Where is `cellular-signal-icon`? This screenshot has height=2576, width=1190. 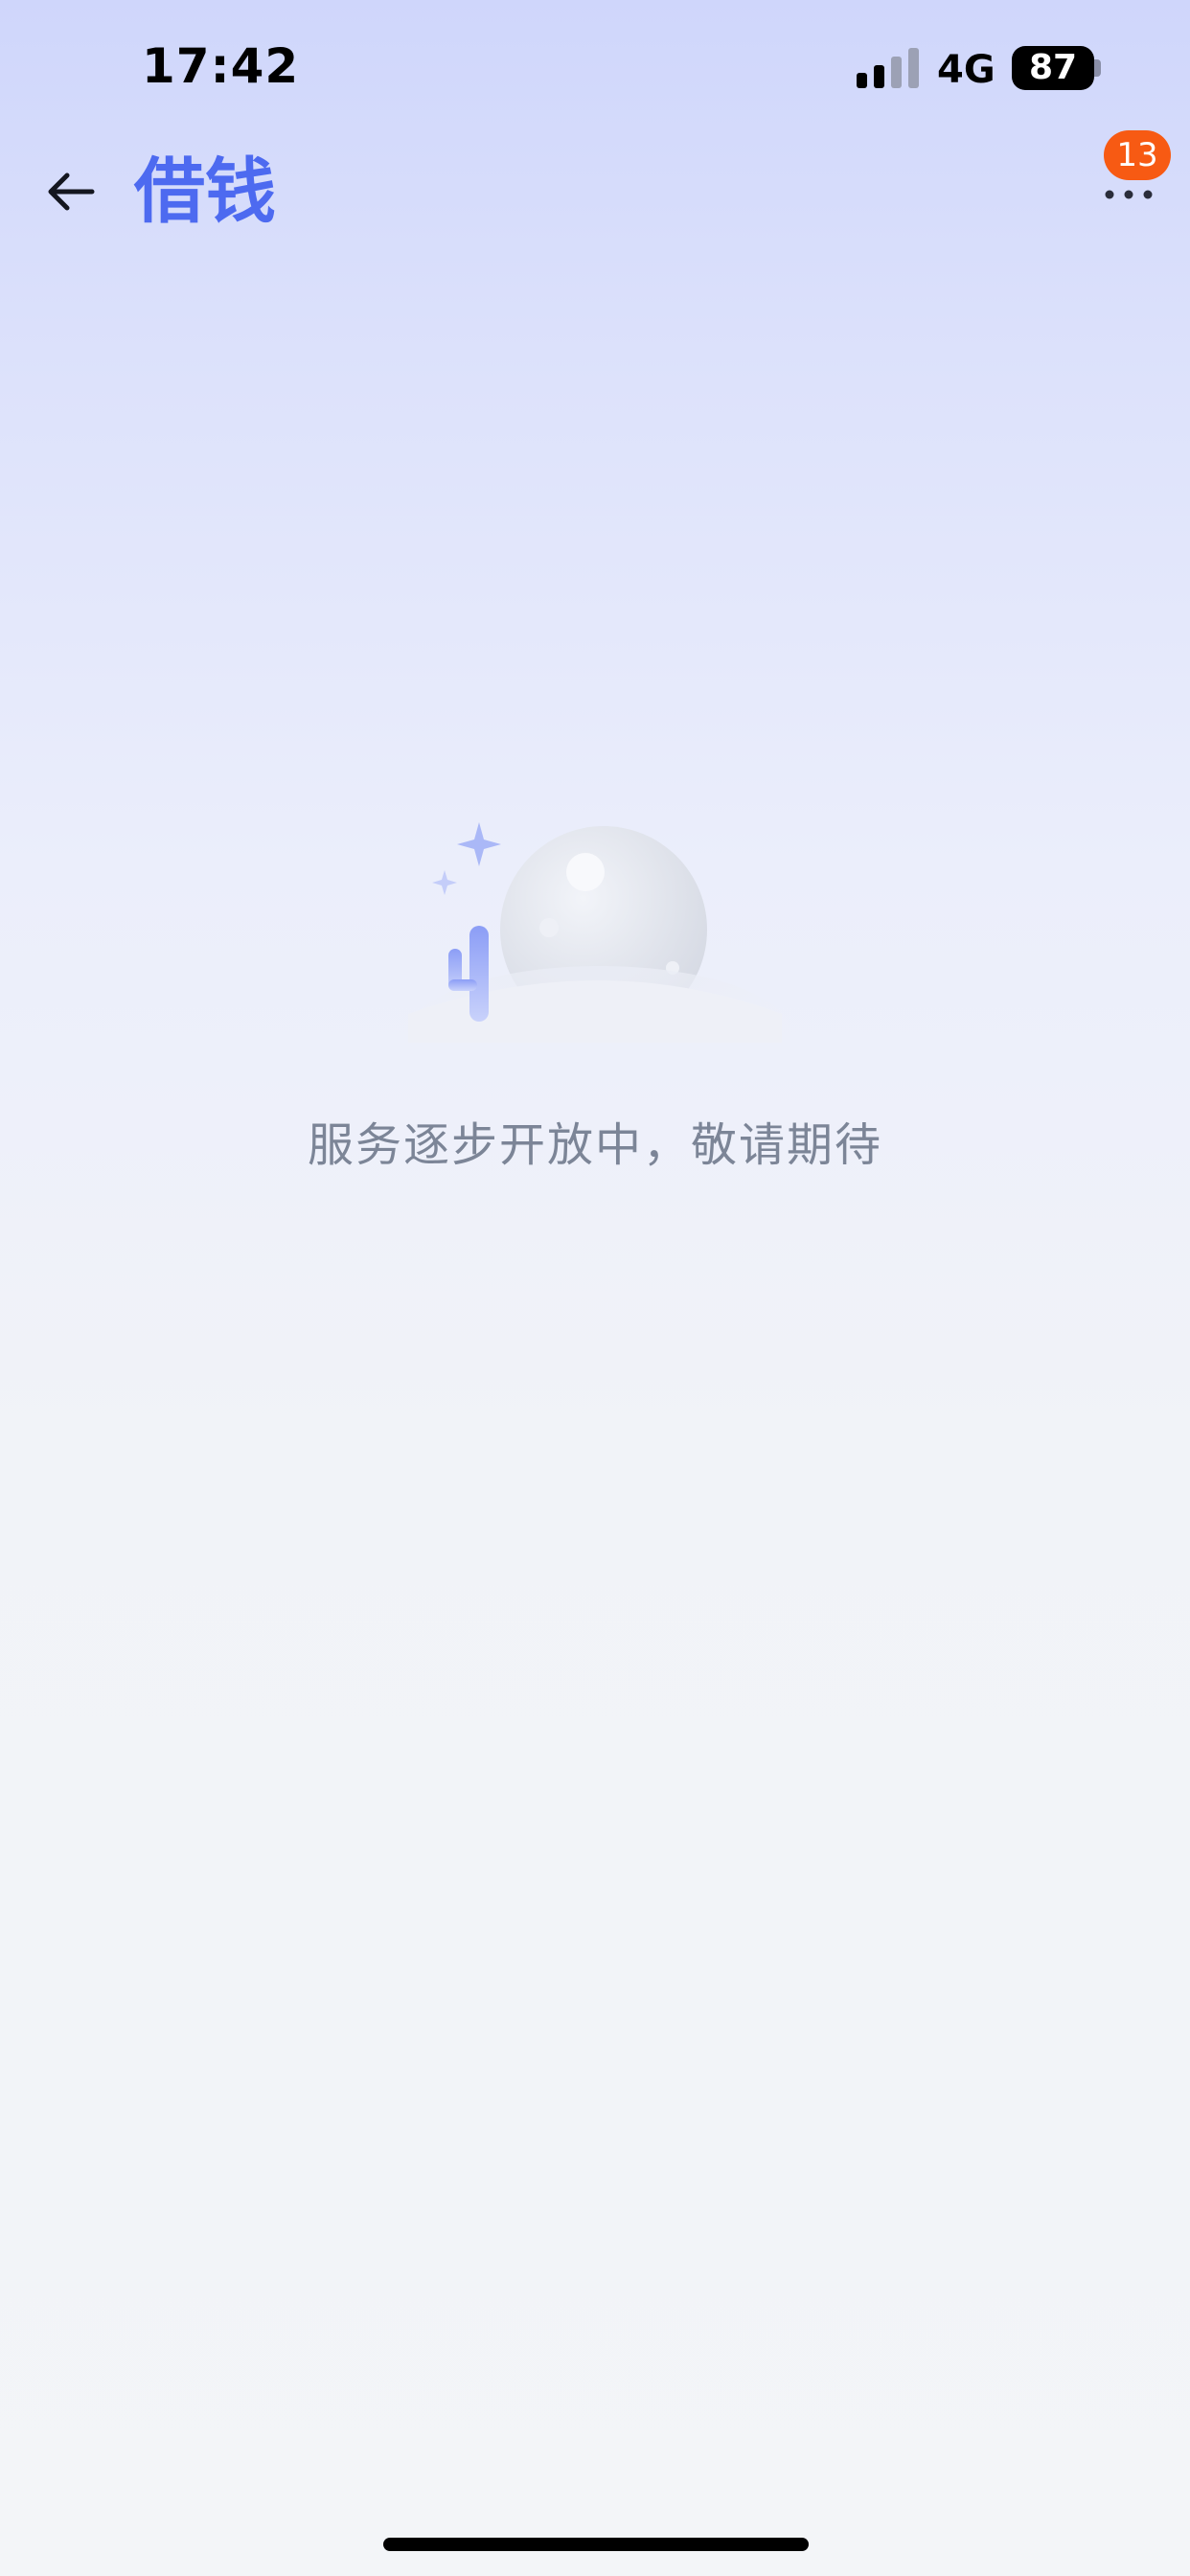
cellular-signal-icon is located at coordinates (888, 68).